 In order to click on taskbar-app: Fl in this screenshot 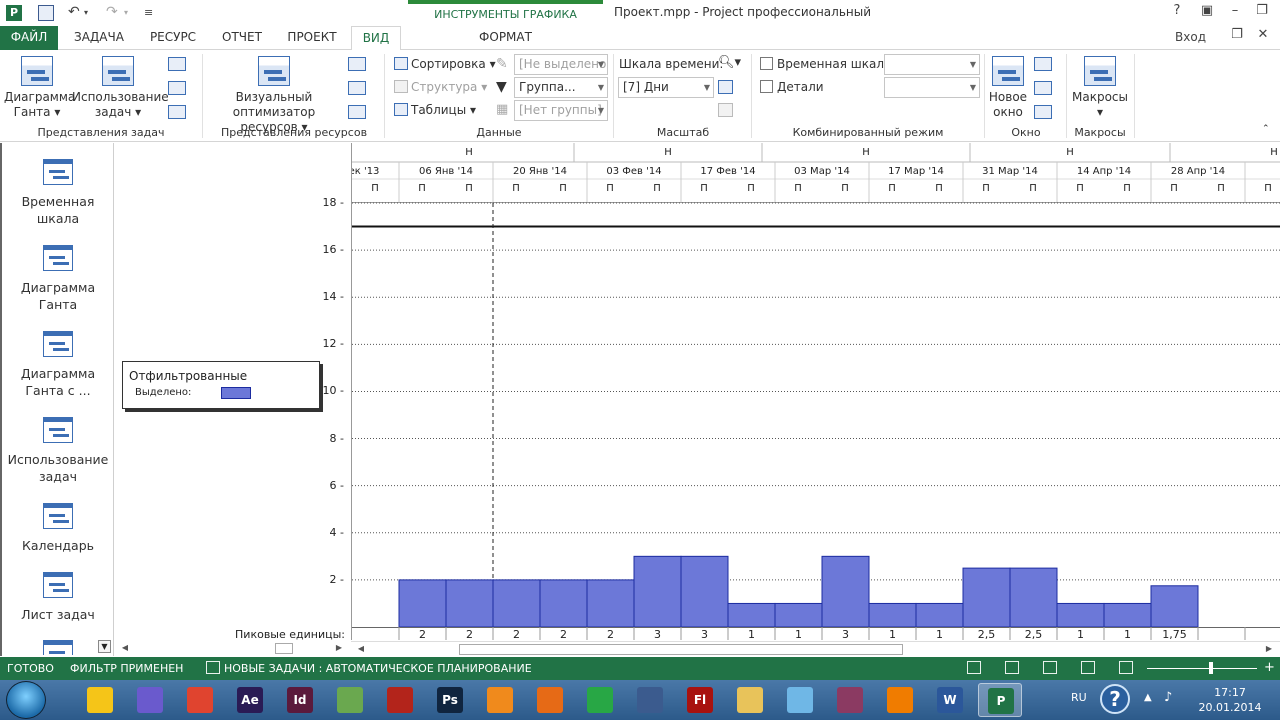, I will do `click(700, 700)`.